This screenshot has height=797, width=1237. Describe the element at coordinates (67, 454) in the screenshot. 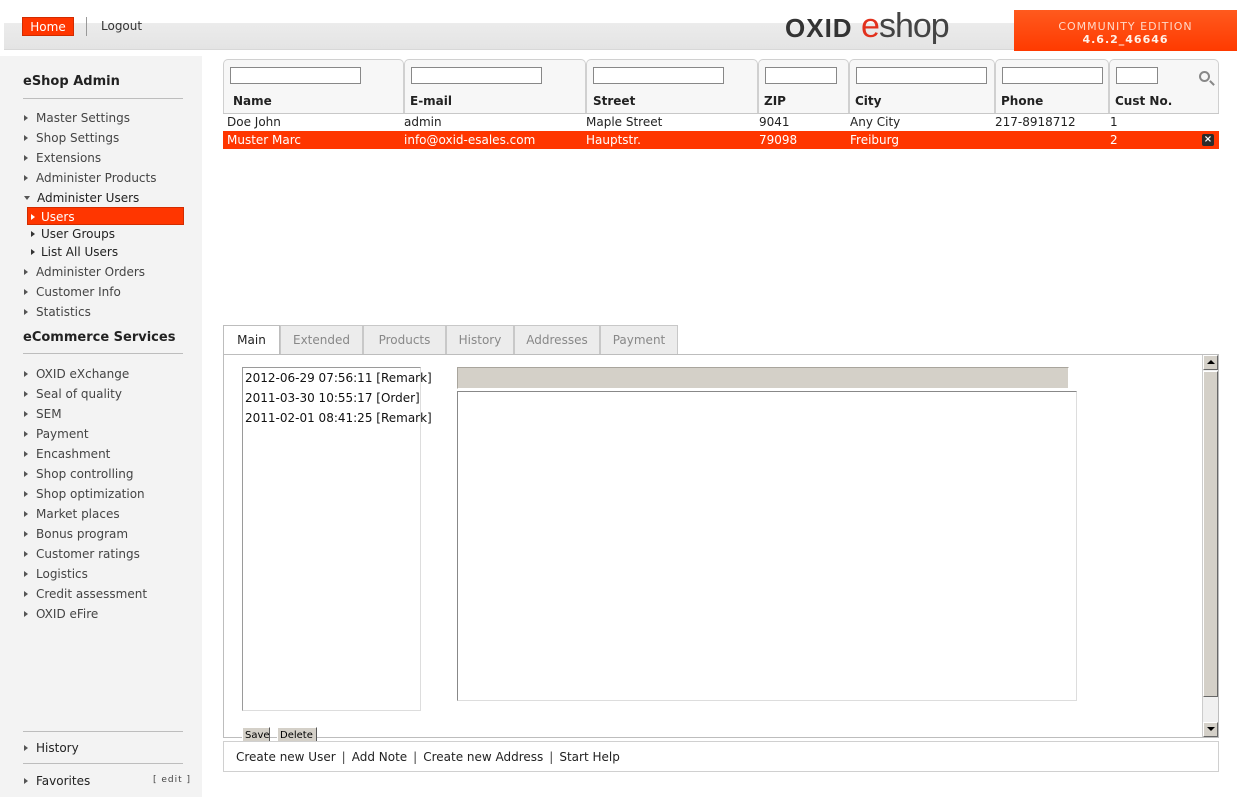

I see `sidebar-service-encashment: Encashment` at that location.